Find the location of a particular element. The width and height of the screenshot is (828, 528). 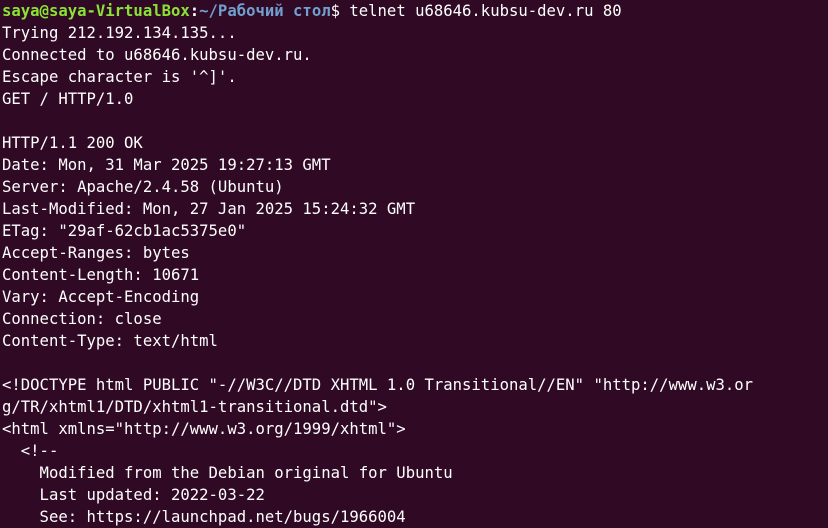

output-line: Escape character is '^]'. is located at coordinates (119, 77).